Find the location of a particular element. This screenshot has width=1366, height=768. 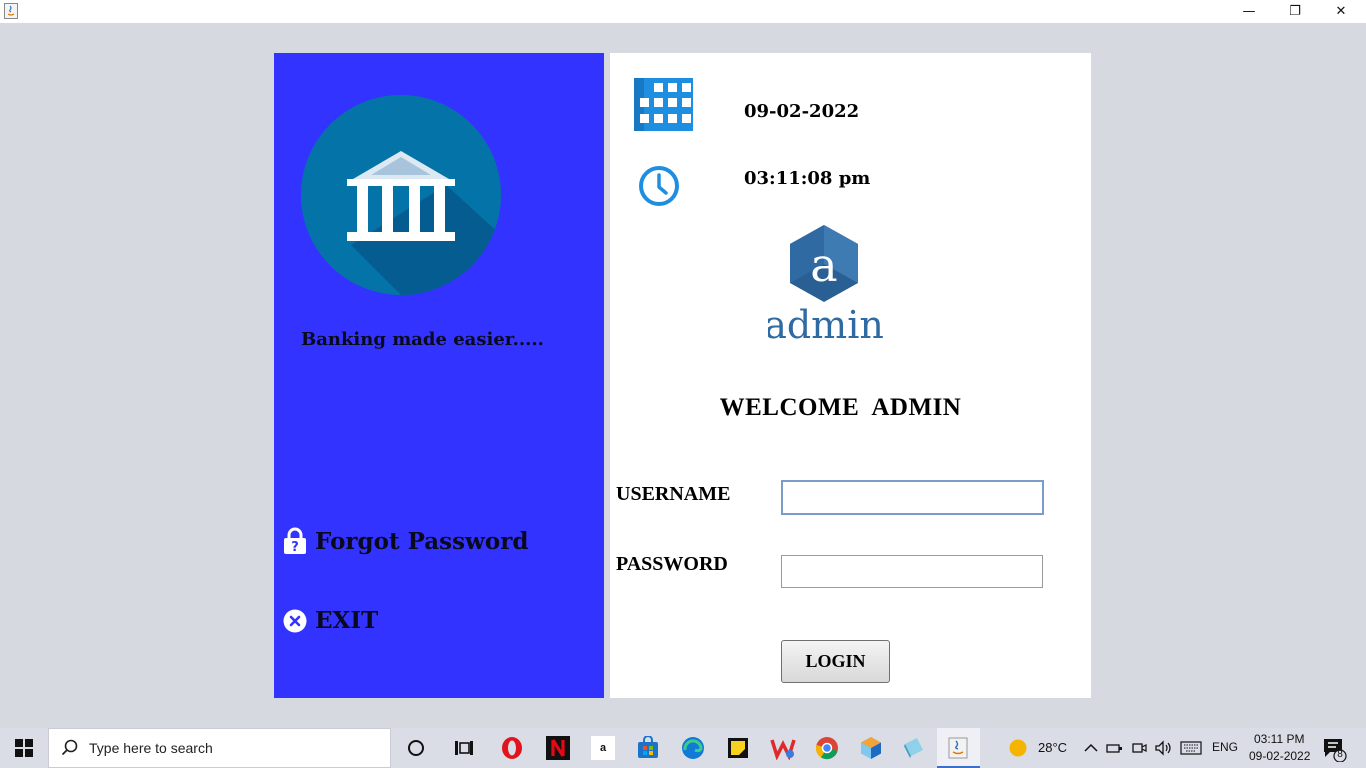

notification-icon is located at coordinates (1335, 751).